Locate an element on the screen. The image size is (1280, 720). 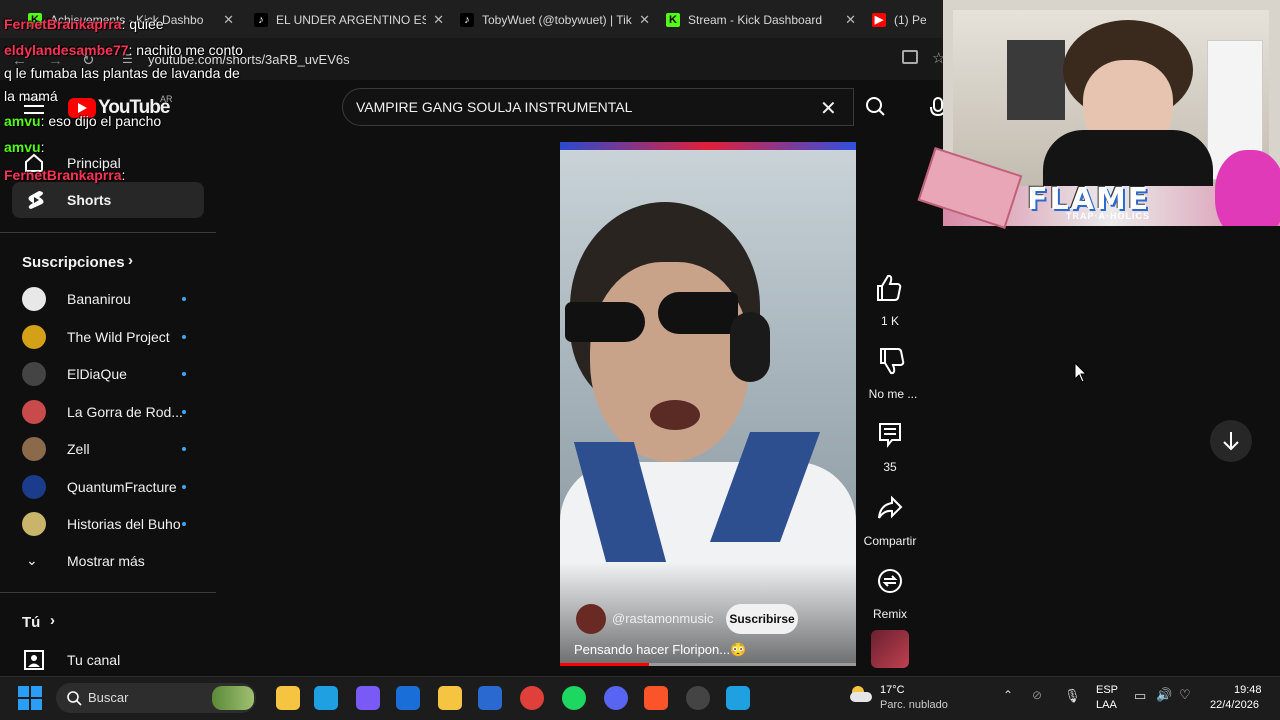
install-app-icon is located at coordinates (910, 57).